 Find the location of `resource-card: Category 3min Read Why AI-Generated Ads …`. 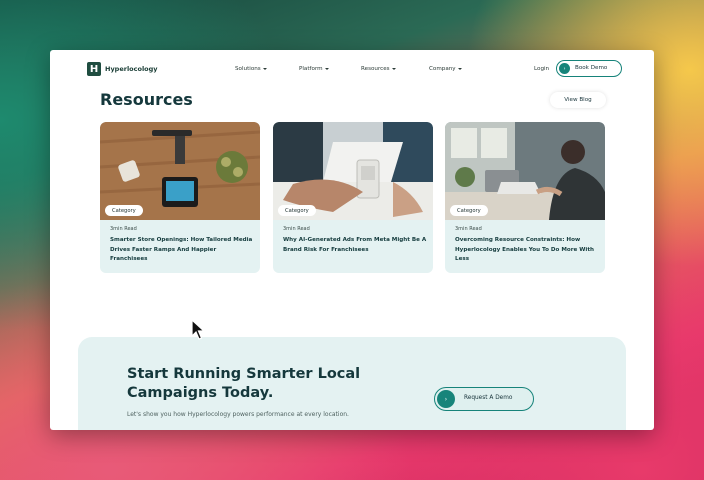

resource-card: Category 3min Read Why AI-Generated Ads … is located at coordinates (353, 197).